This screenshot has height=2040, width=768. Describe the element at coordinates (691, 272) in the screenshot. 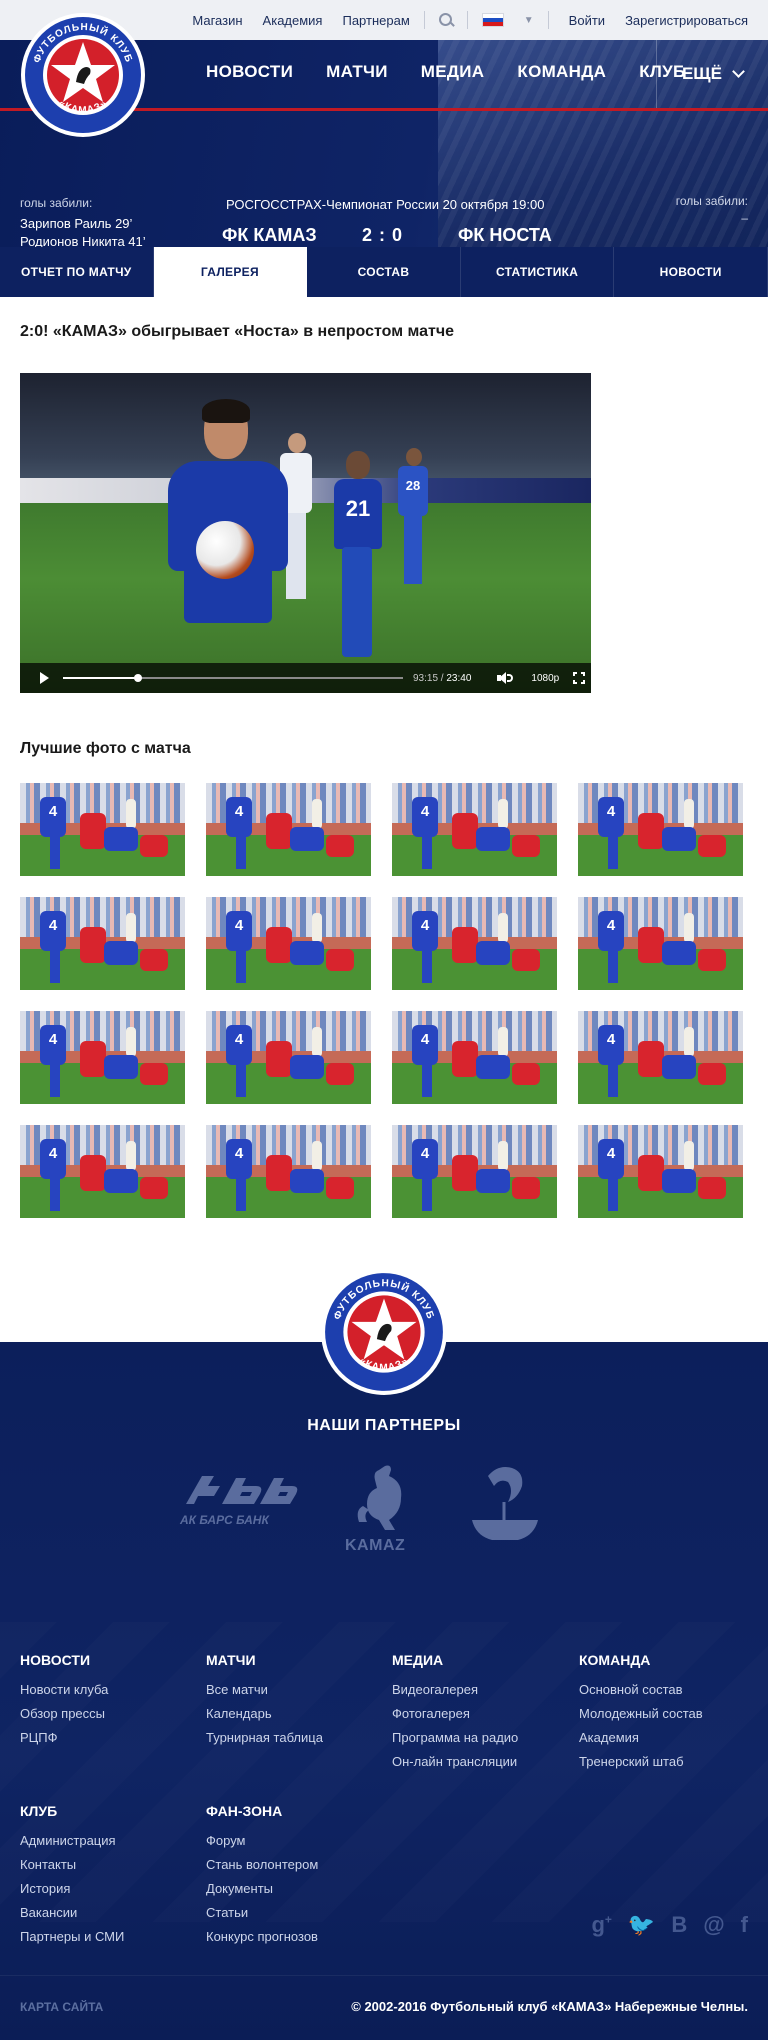

I see `tab-news: НОВОСТИ` at that location.